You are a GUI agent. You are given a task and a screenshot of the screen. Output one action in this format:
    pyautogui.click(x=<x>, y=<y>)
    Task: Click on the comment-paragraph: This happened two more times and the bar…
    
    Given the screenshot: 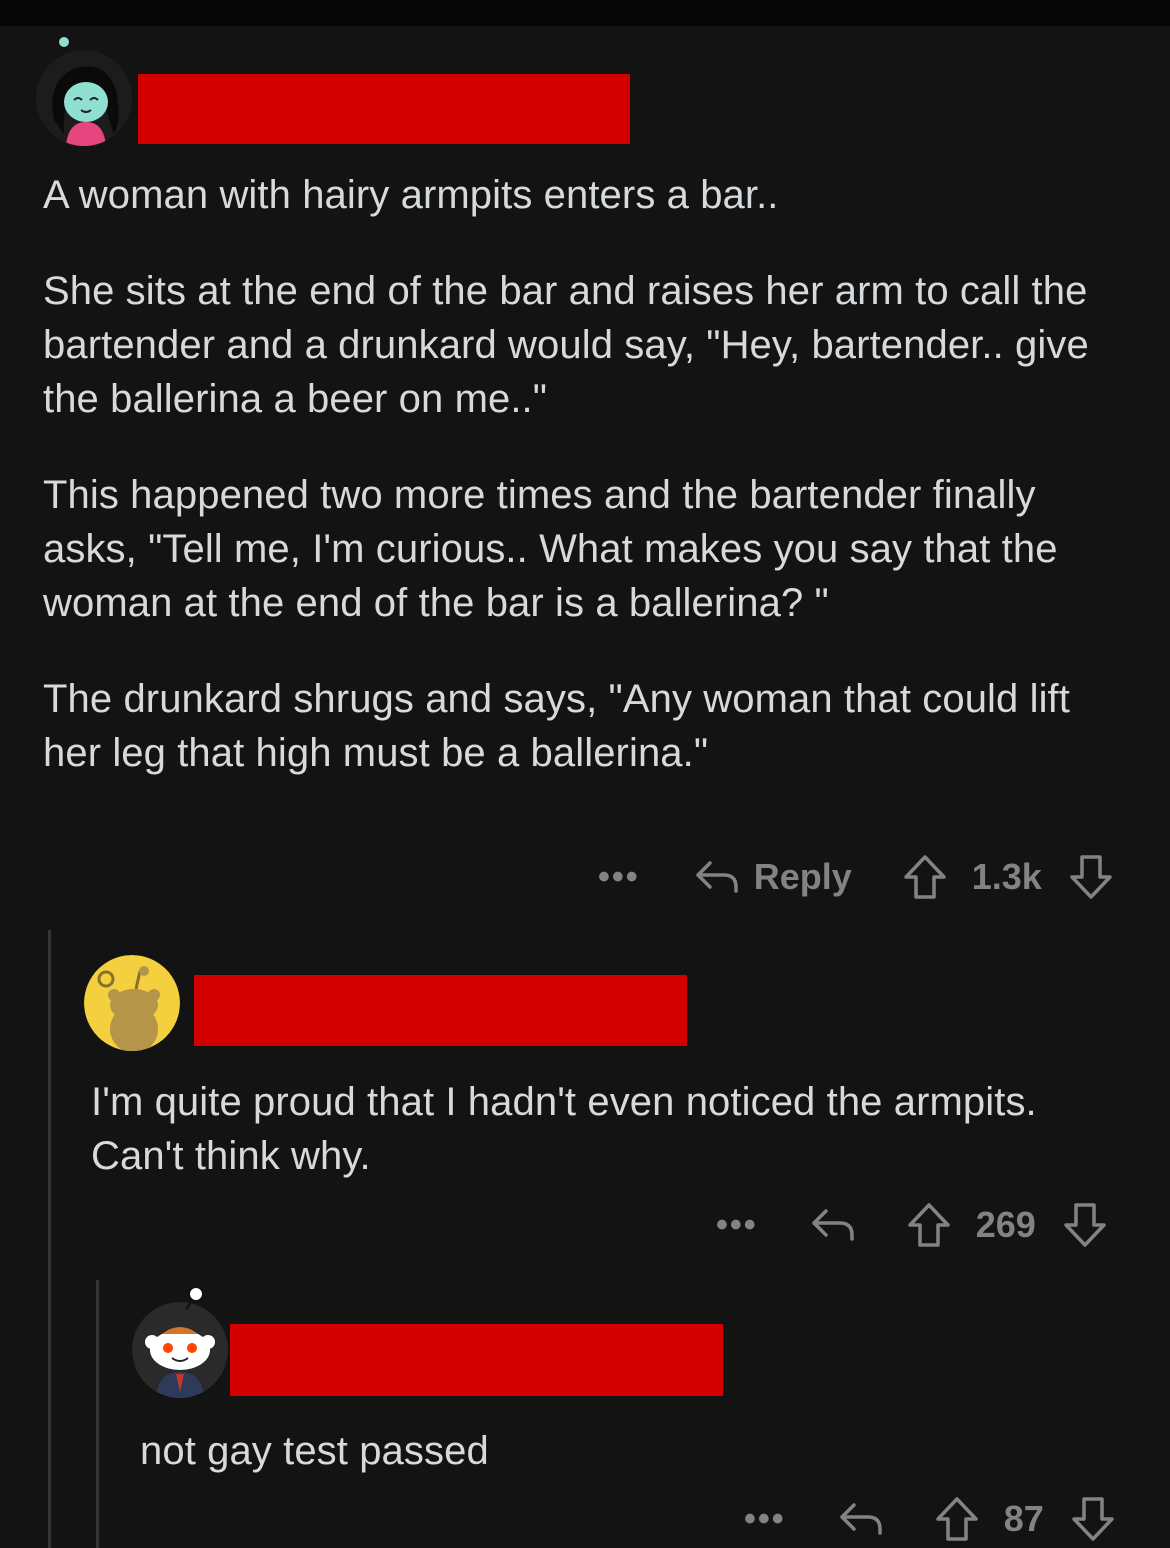 What is the action you would take?
    pyautogui.click(x=550, y=549)
    